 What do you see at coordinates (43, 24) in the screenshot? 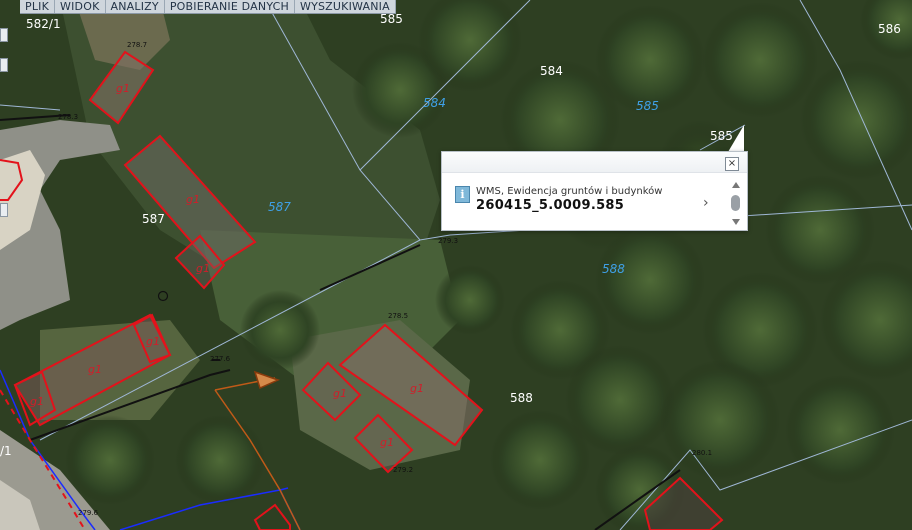
I see `parcel-number: 582/1` at bounding box center [43, 24].